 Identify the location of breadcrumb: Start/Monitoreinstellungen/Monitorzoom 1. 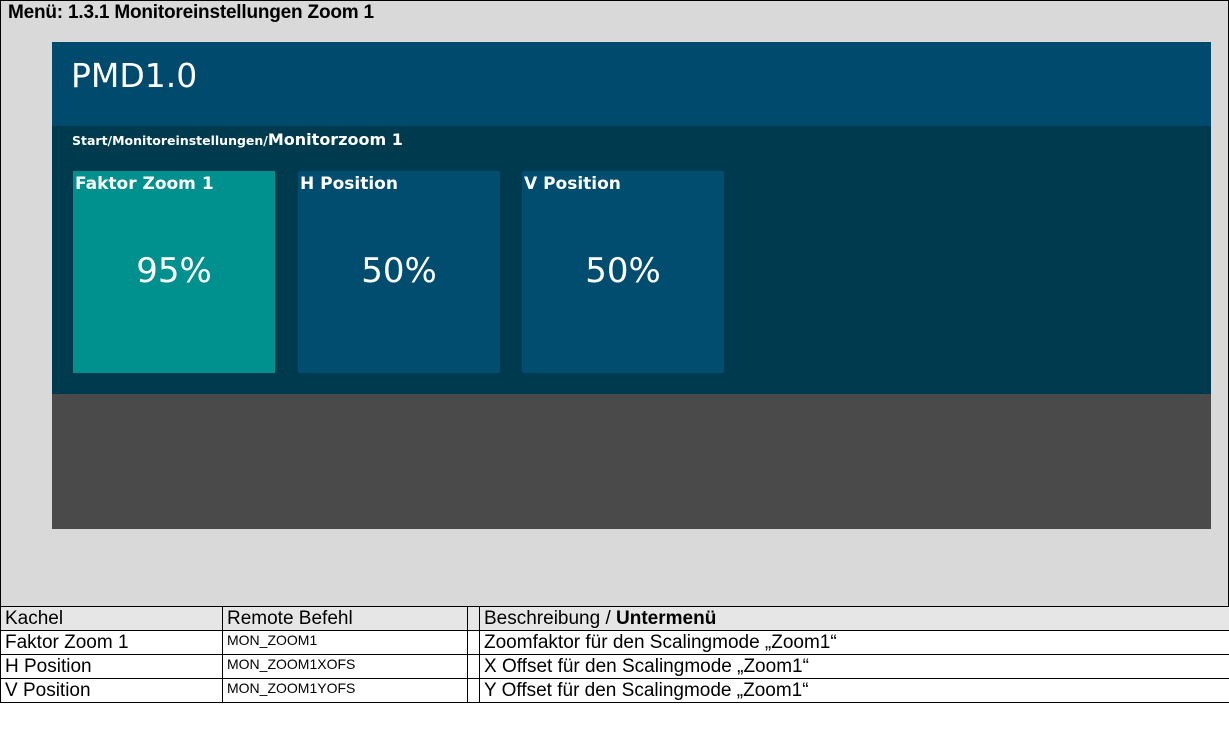
(237, 139).